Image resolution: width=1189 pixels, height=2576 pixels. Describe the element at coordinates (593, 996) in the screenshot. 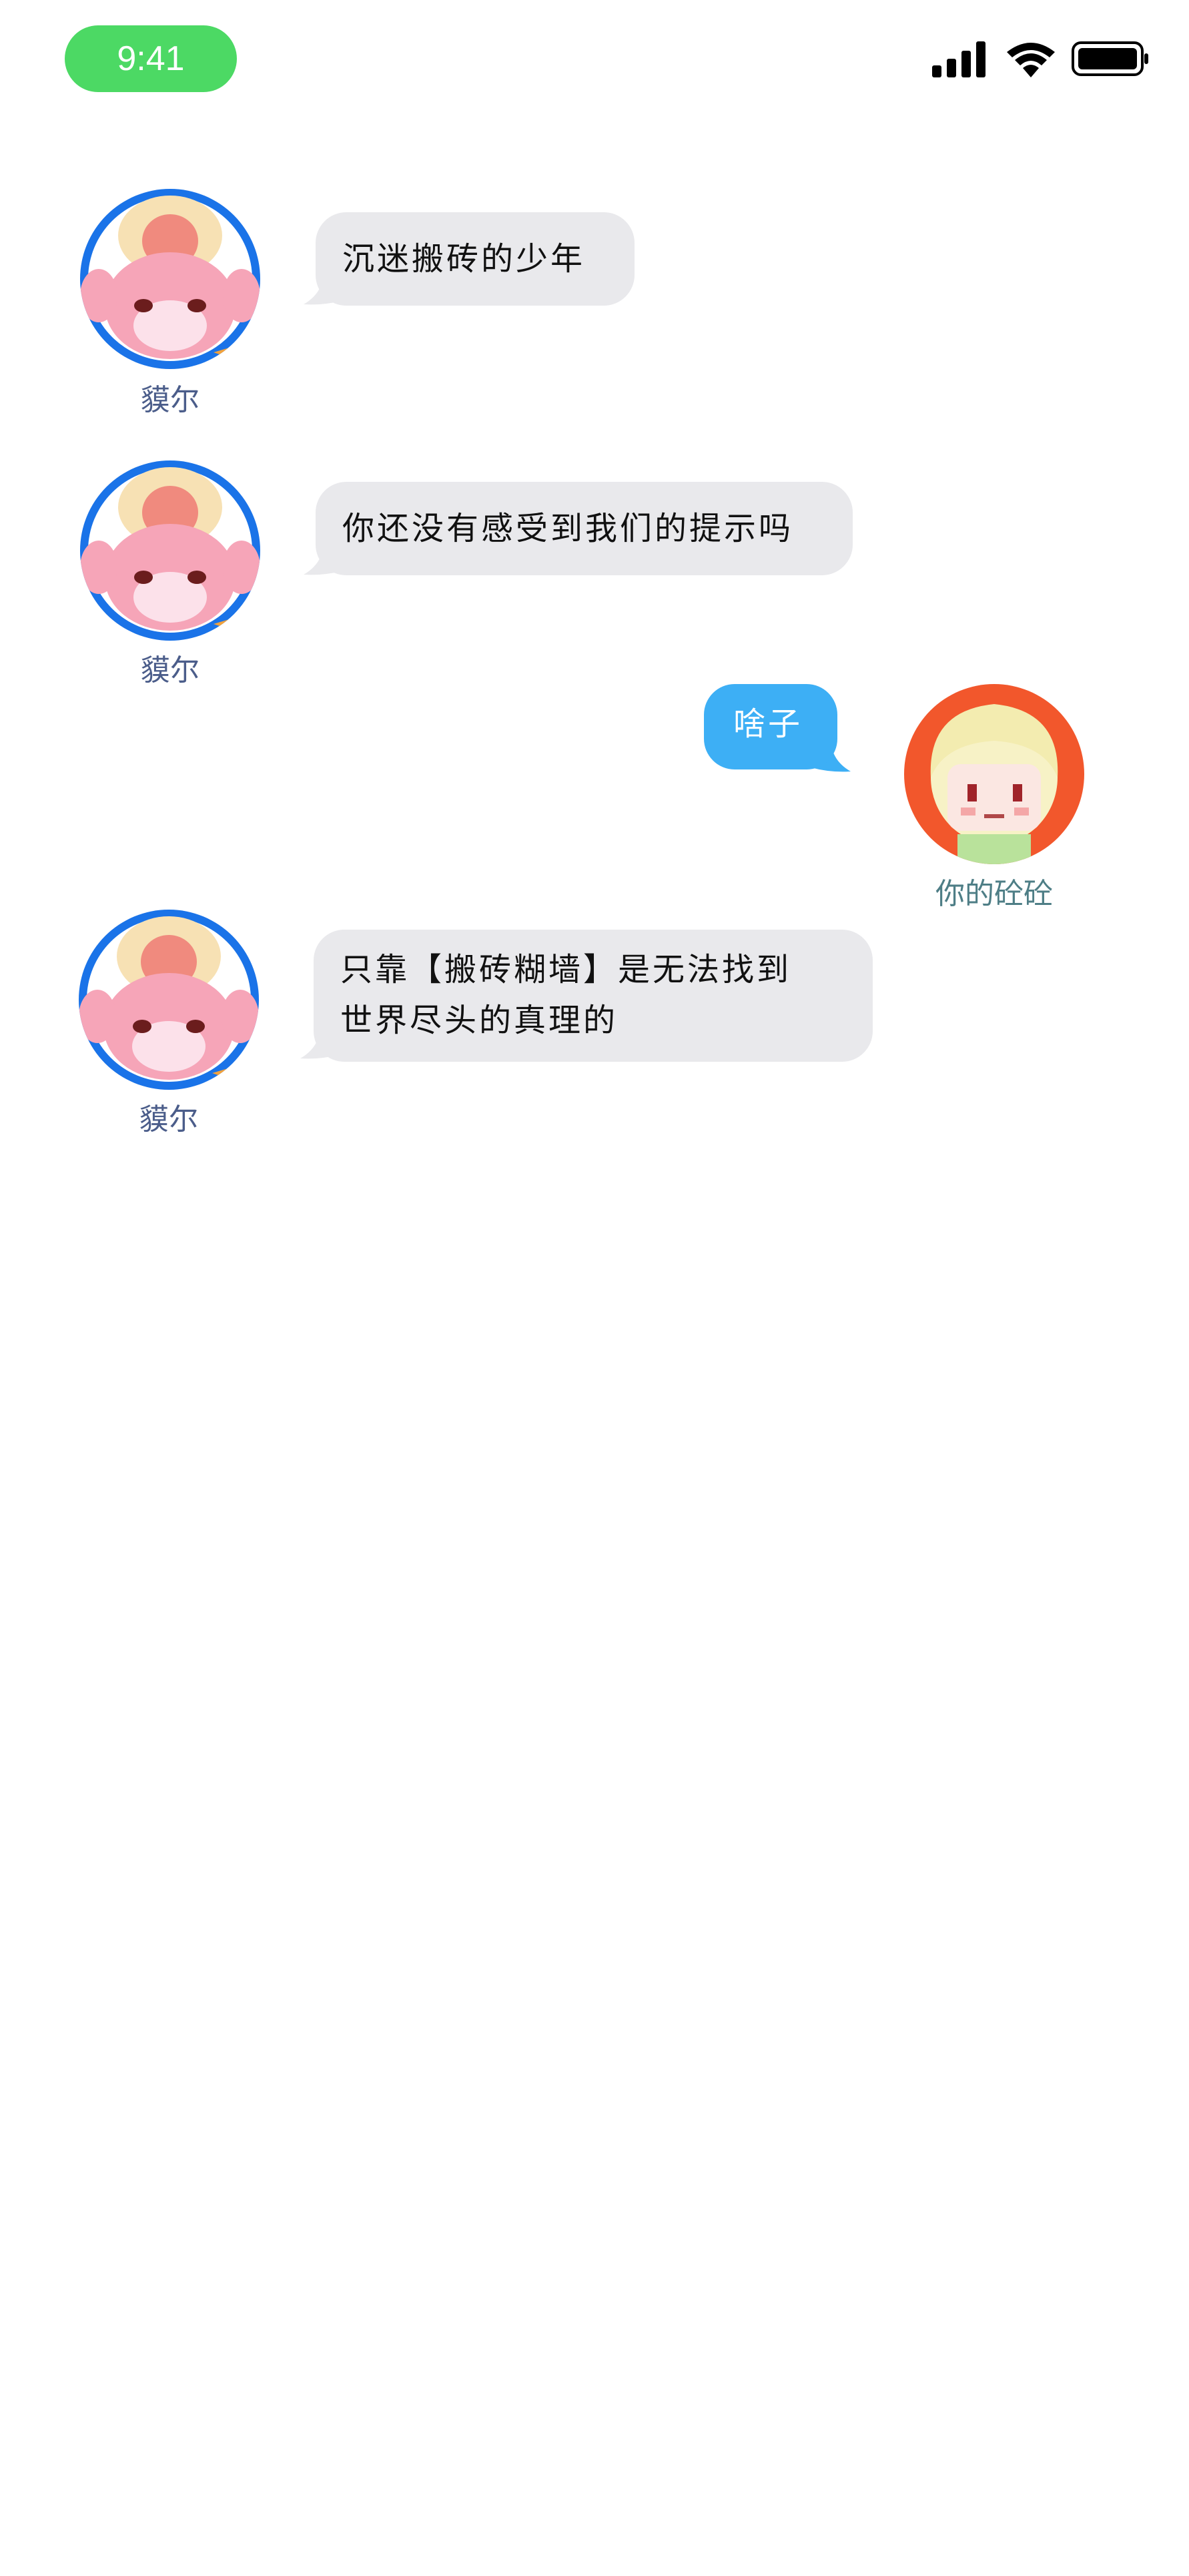

I see `incoming-message-bubble: 只靠【搬砖糊墙】是无法找到 世界尽头的真理的` at that location.